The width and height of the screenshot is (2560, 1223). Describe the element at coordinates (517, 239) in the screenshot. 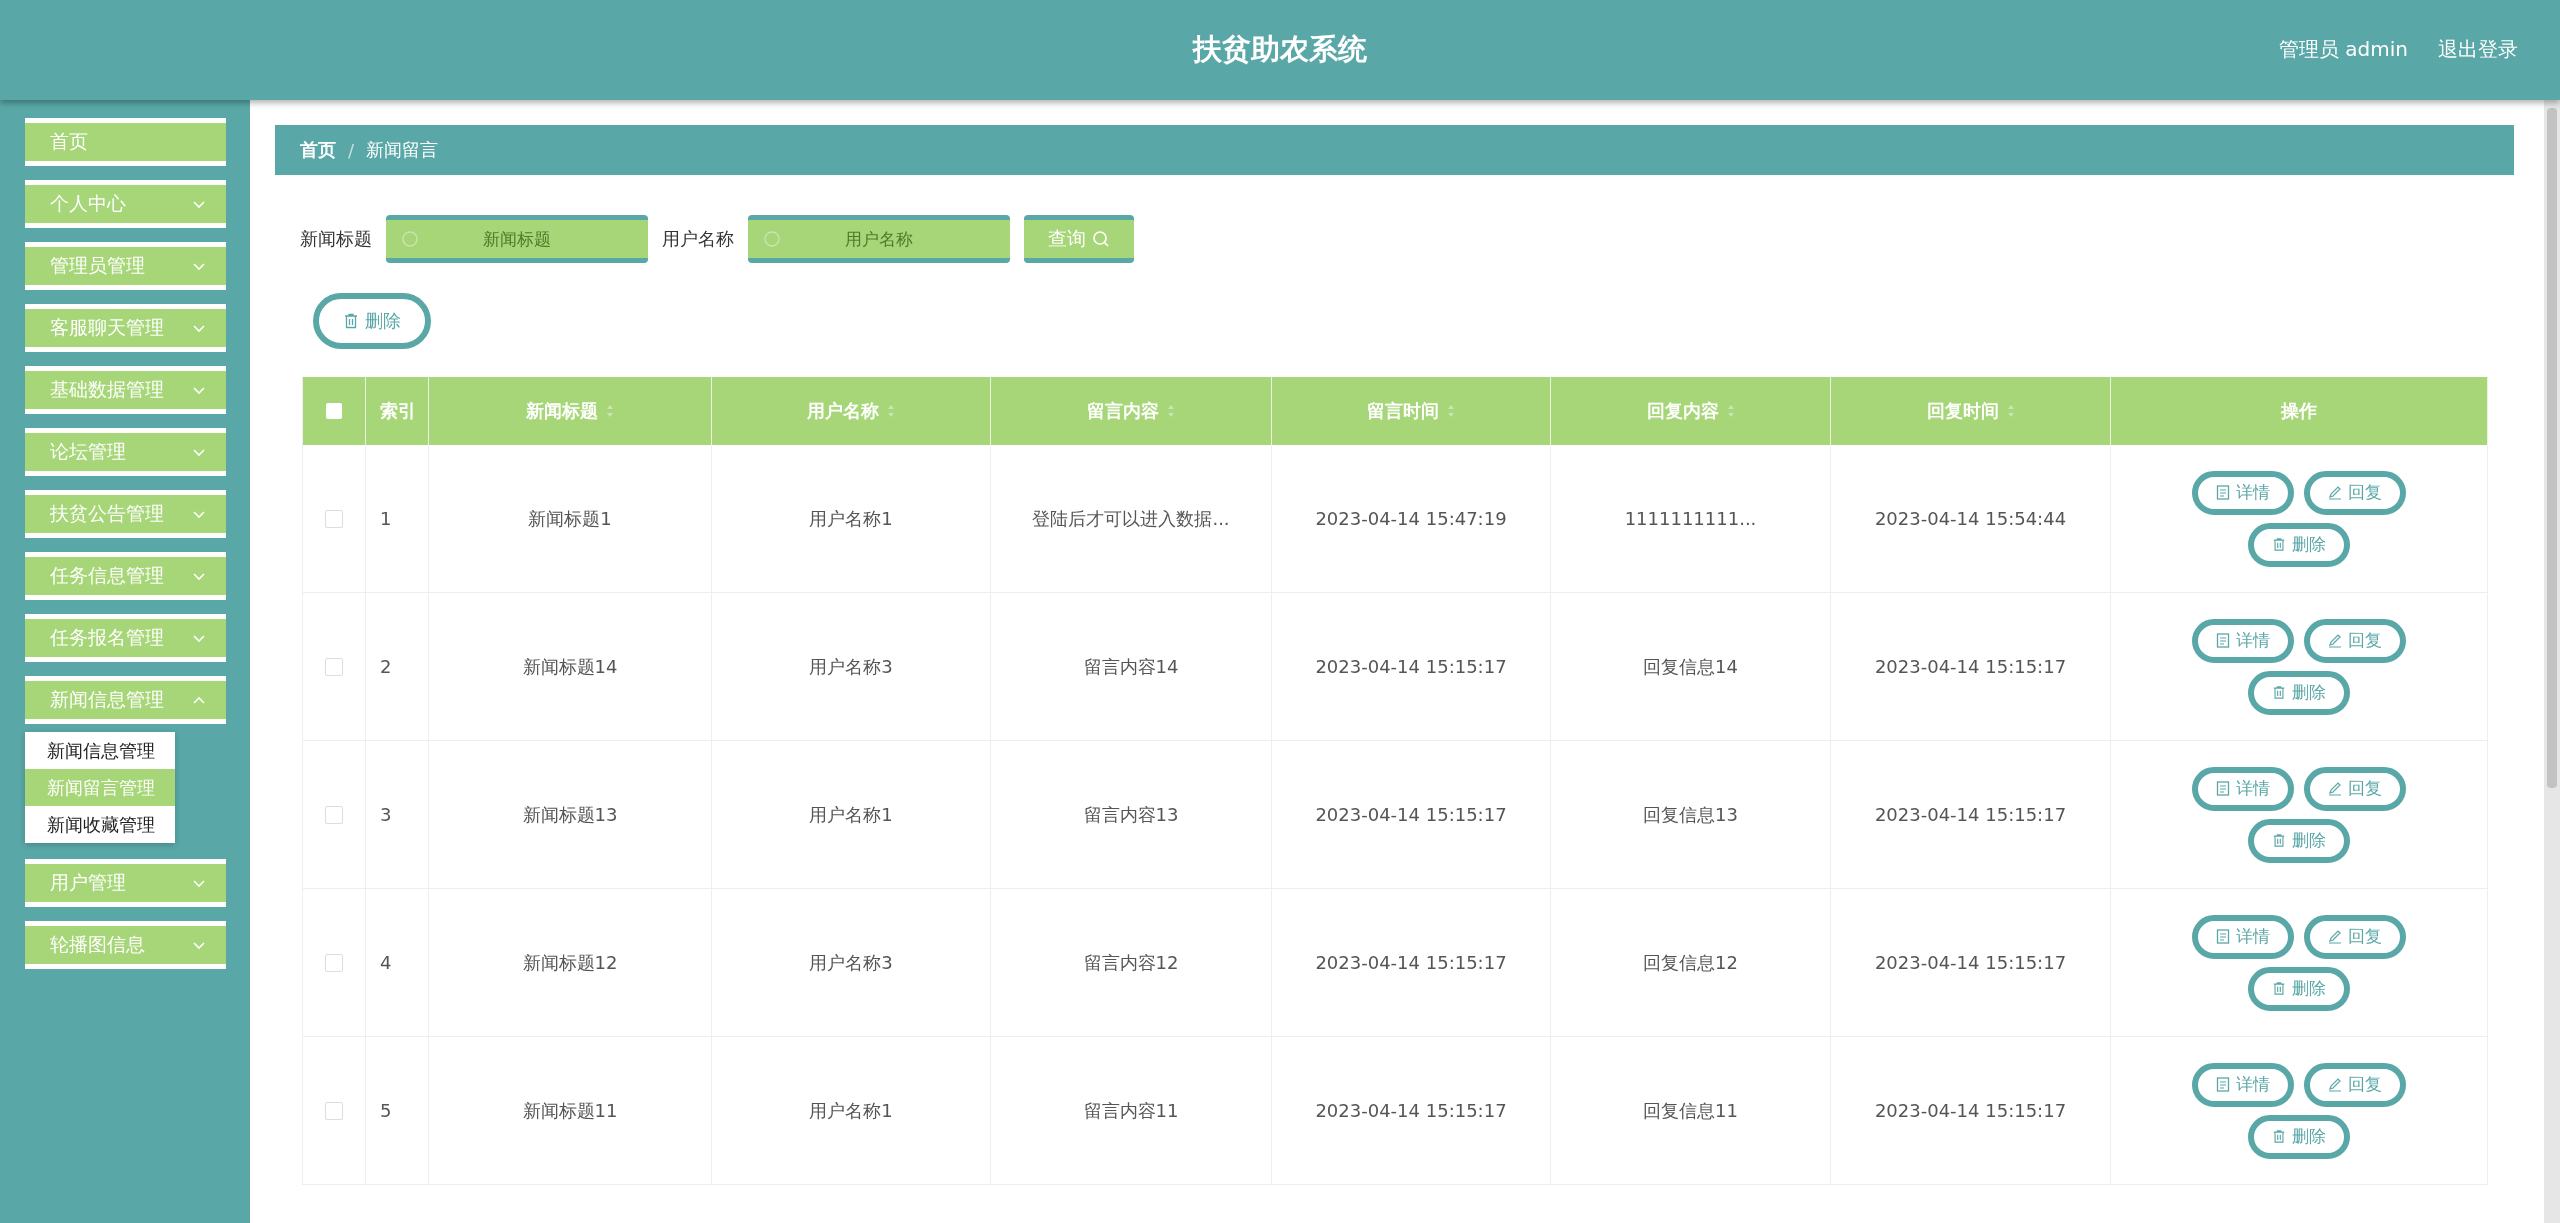

I see `search-field: 新闻标题` at that location.